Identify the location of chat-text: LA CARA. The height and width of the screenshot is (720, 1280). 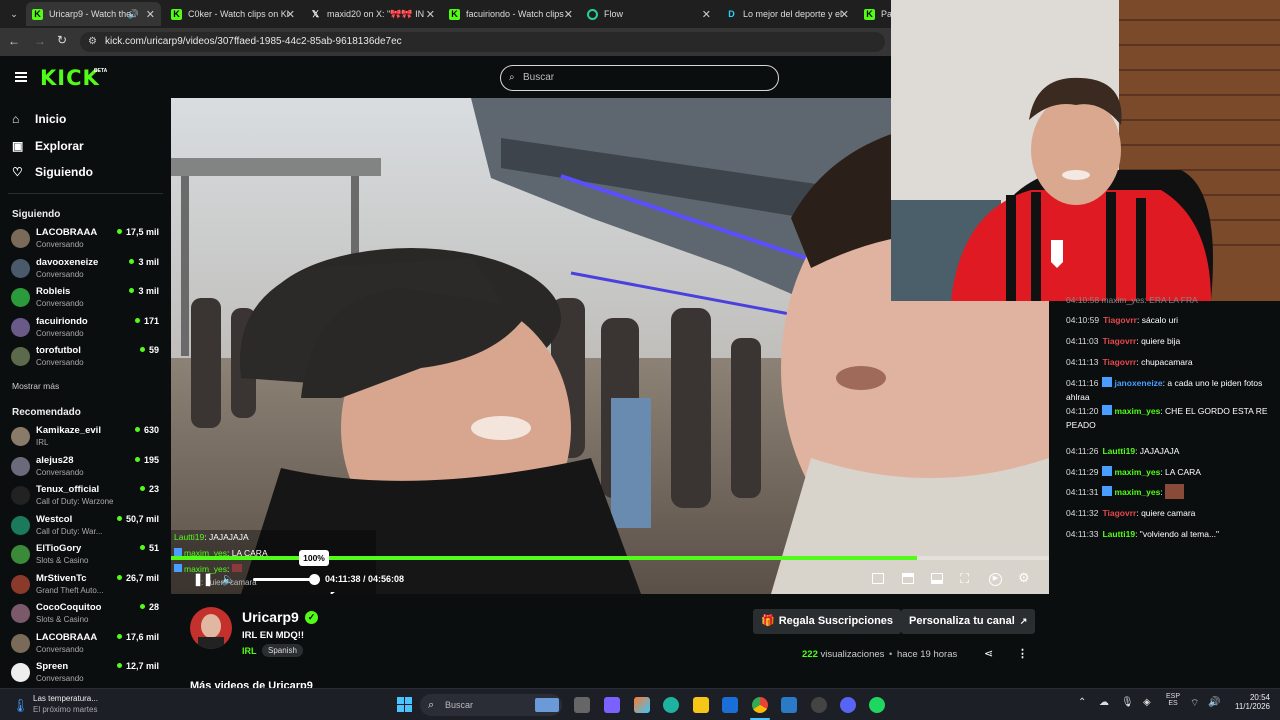
(1183, 472).